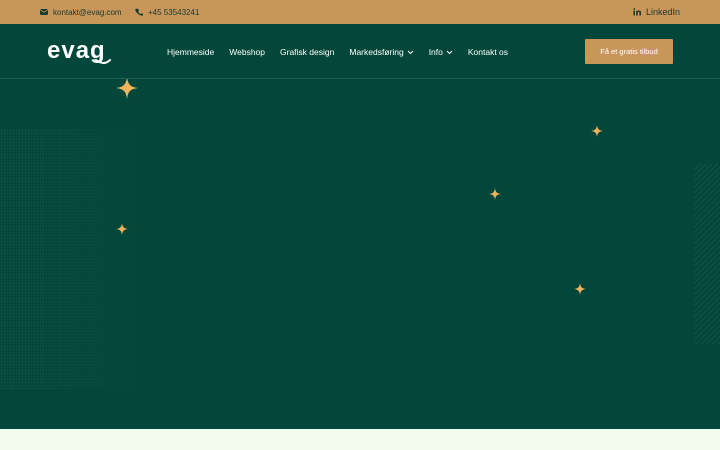  Describe the element at coordinates (80, 51) in the screenshot. I see `evag-logo: evag` at that location.